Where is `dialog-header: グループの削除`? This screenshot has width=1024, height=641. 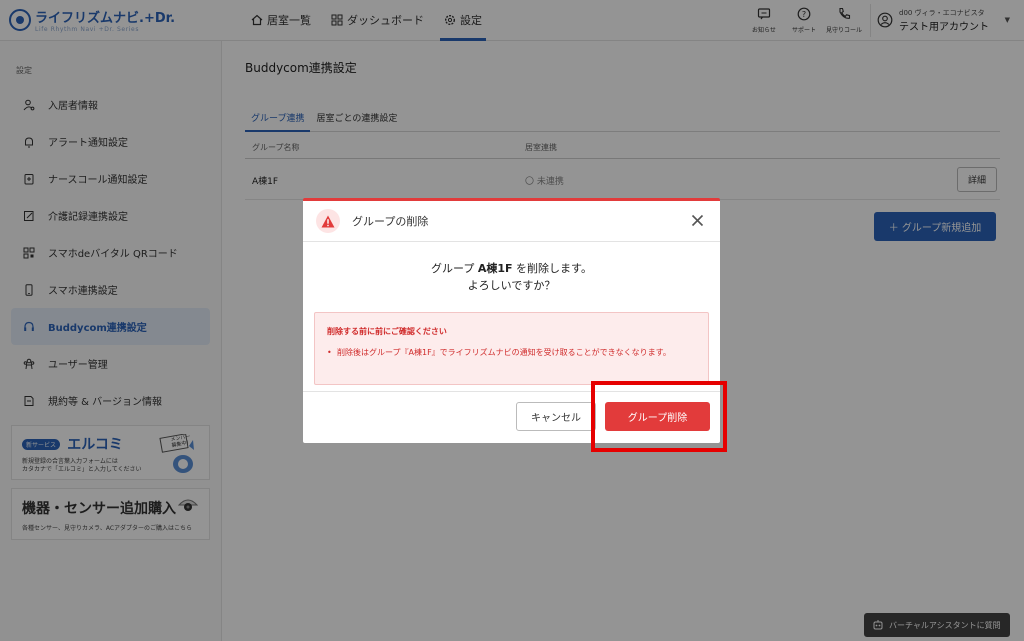
dialog-header: グループの削除 is located at coordinates (511, 221).